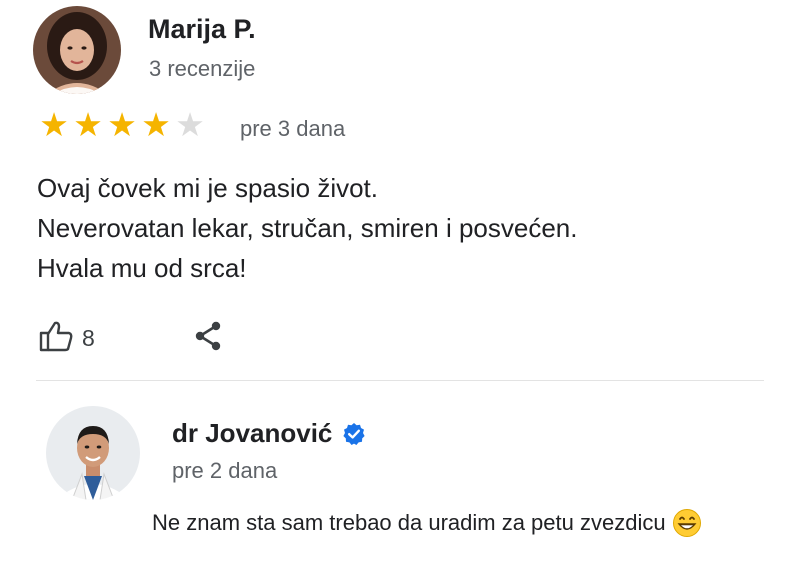  What do you see at coordinates (77, 50) in the screenshot?
I see `reviewer-avatar` at bounding box center [77, 50].